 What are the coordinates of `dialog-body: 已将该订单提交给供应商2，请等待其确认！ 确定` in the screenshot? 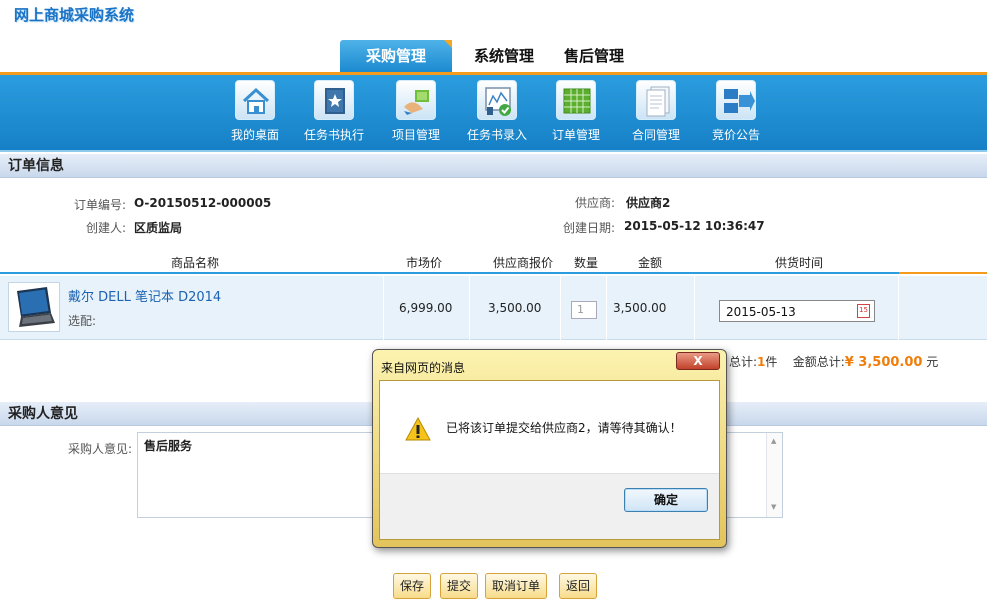 It's located at (549, 460).